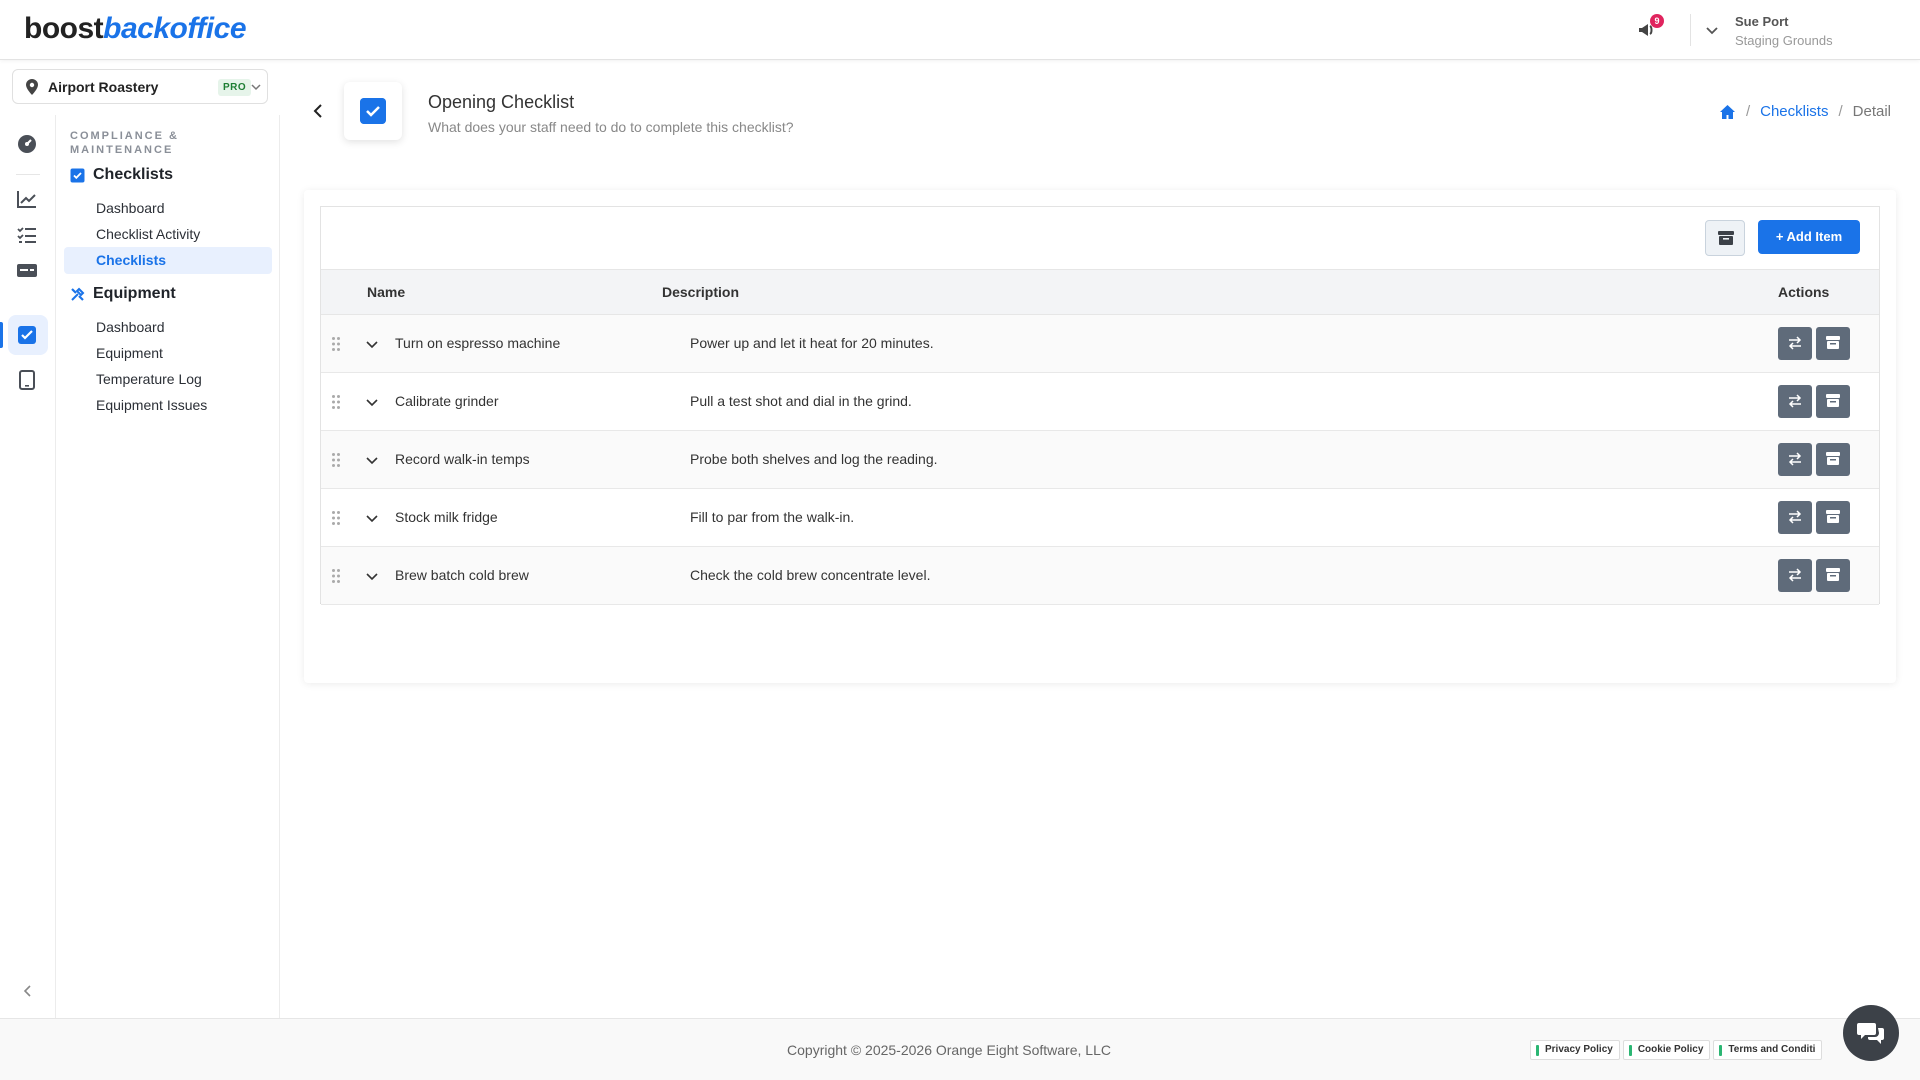  I want to click on breadcrumb-current: Detail, so click(1871, 111).